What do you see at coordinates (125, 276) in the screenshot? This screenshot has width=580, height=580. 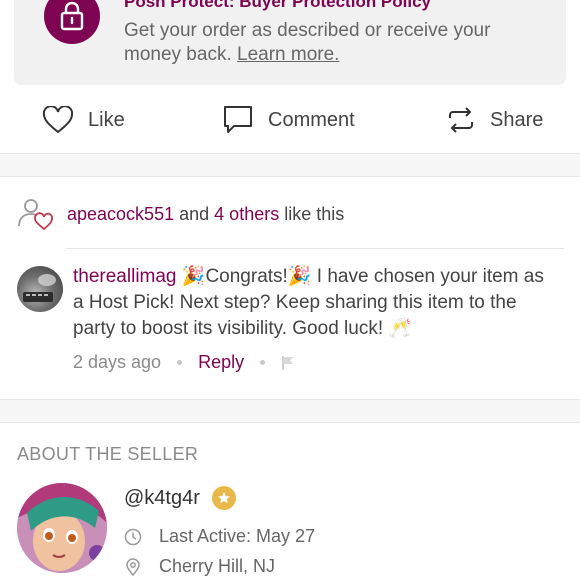 I see `commenter-username-link: thereallimag` at bounding box center [125, 276].